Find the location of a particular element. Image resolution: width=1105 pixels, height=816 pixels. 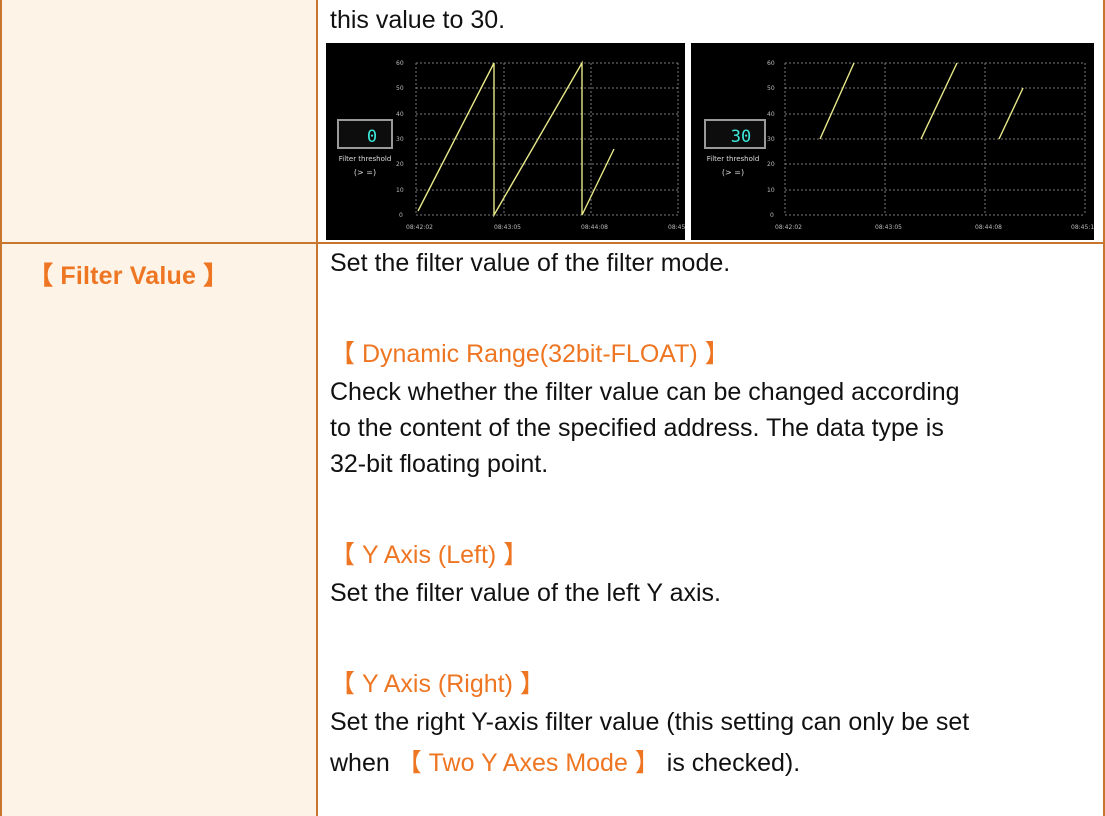

numeric-display-value: 0 is located at coordinates (372, 137).